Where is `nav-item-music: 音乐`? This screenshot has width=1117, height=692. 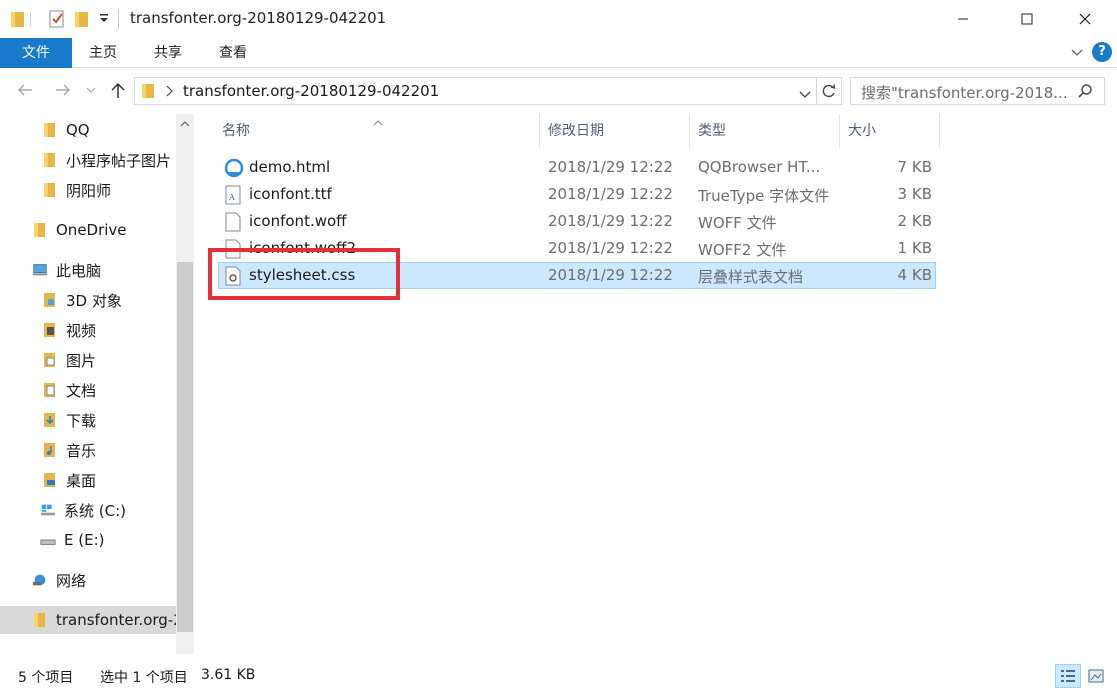
nav-item-music: 音乐 is located at coordinates (88, 450).